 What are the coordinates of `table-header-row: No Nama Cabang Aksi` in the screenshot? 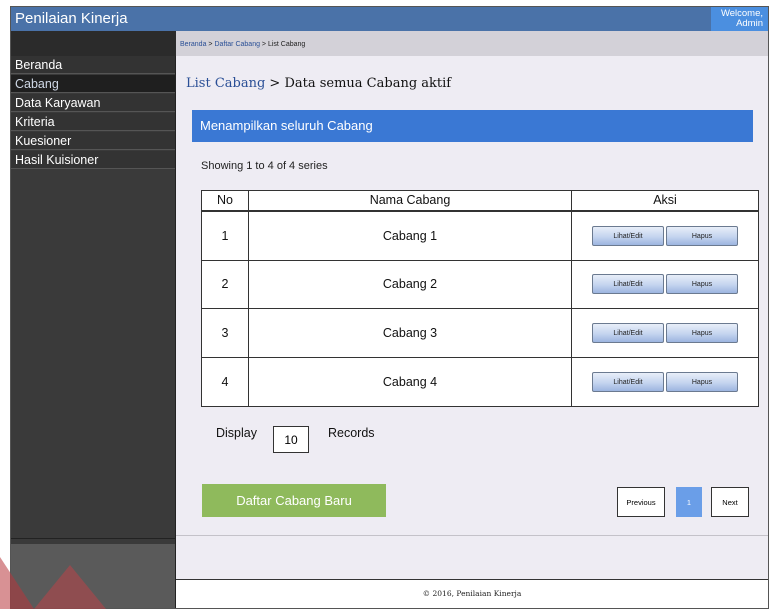 It's located at (480, 200).